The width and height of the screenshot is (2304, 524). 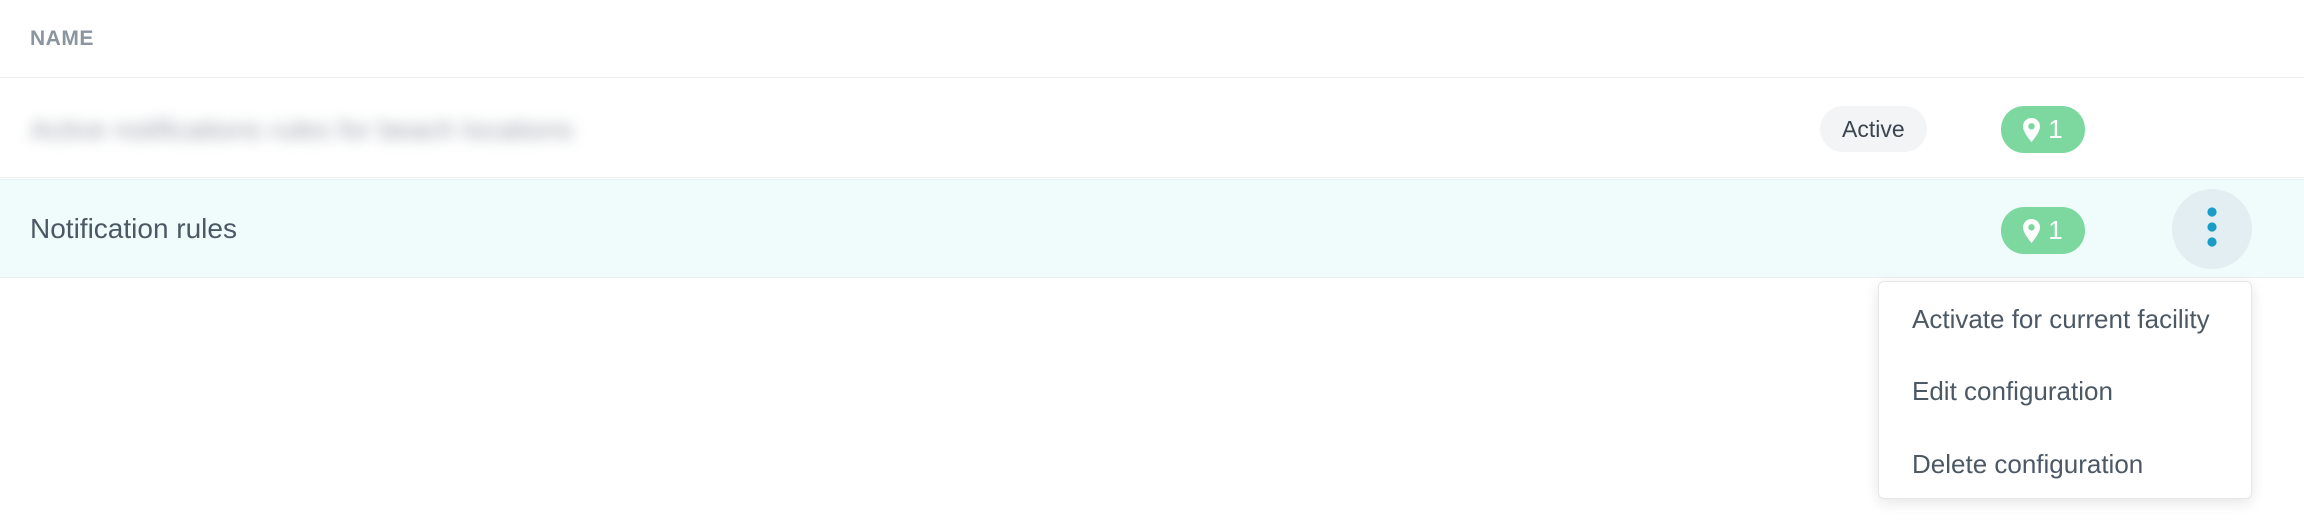 What do you see at coordinates (133, 228) in the screenshot?
I see `row-name: Notification rules` at bounding box center [133, 228].